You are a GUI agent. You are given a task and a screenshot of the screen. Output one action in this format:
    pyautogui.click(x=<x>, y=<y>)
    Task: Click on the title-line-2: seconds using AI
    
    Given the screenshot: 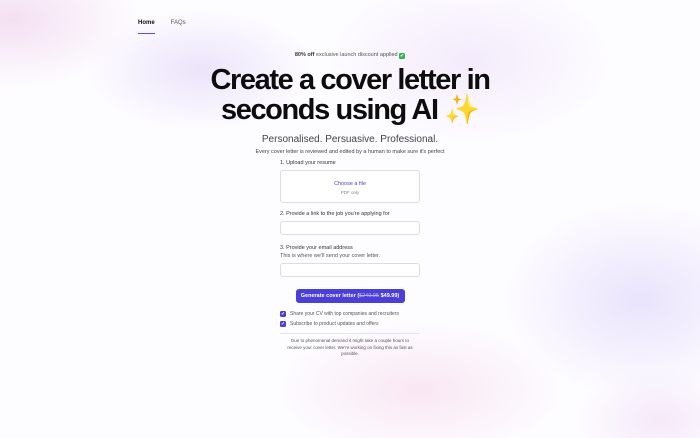 What is the action you would take?
    pyautogui.click(x=329, y=110)
    